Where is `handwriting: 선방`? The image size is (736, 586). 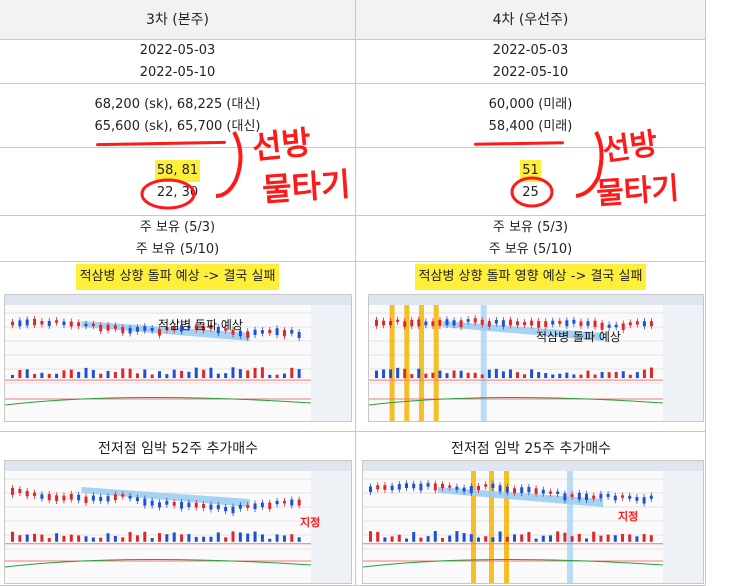
handwriting: 선방 is located at coordinates (630, 147).